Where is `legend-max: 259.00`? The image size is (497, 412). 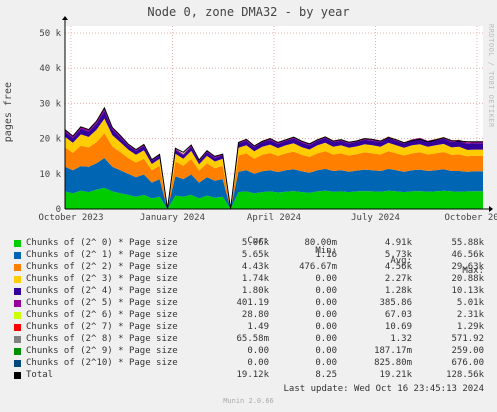
legend-max: 259.00 is located at coordinates (467, 351).